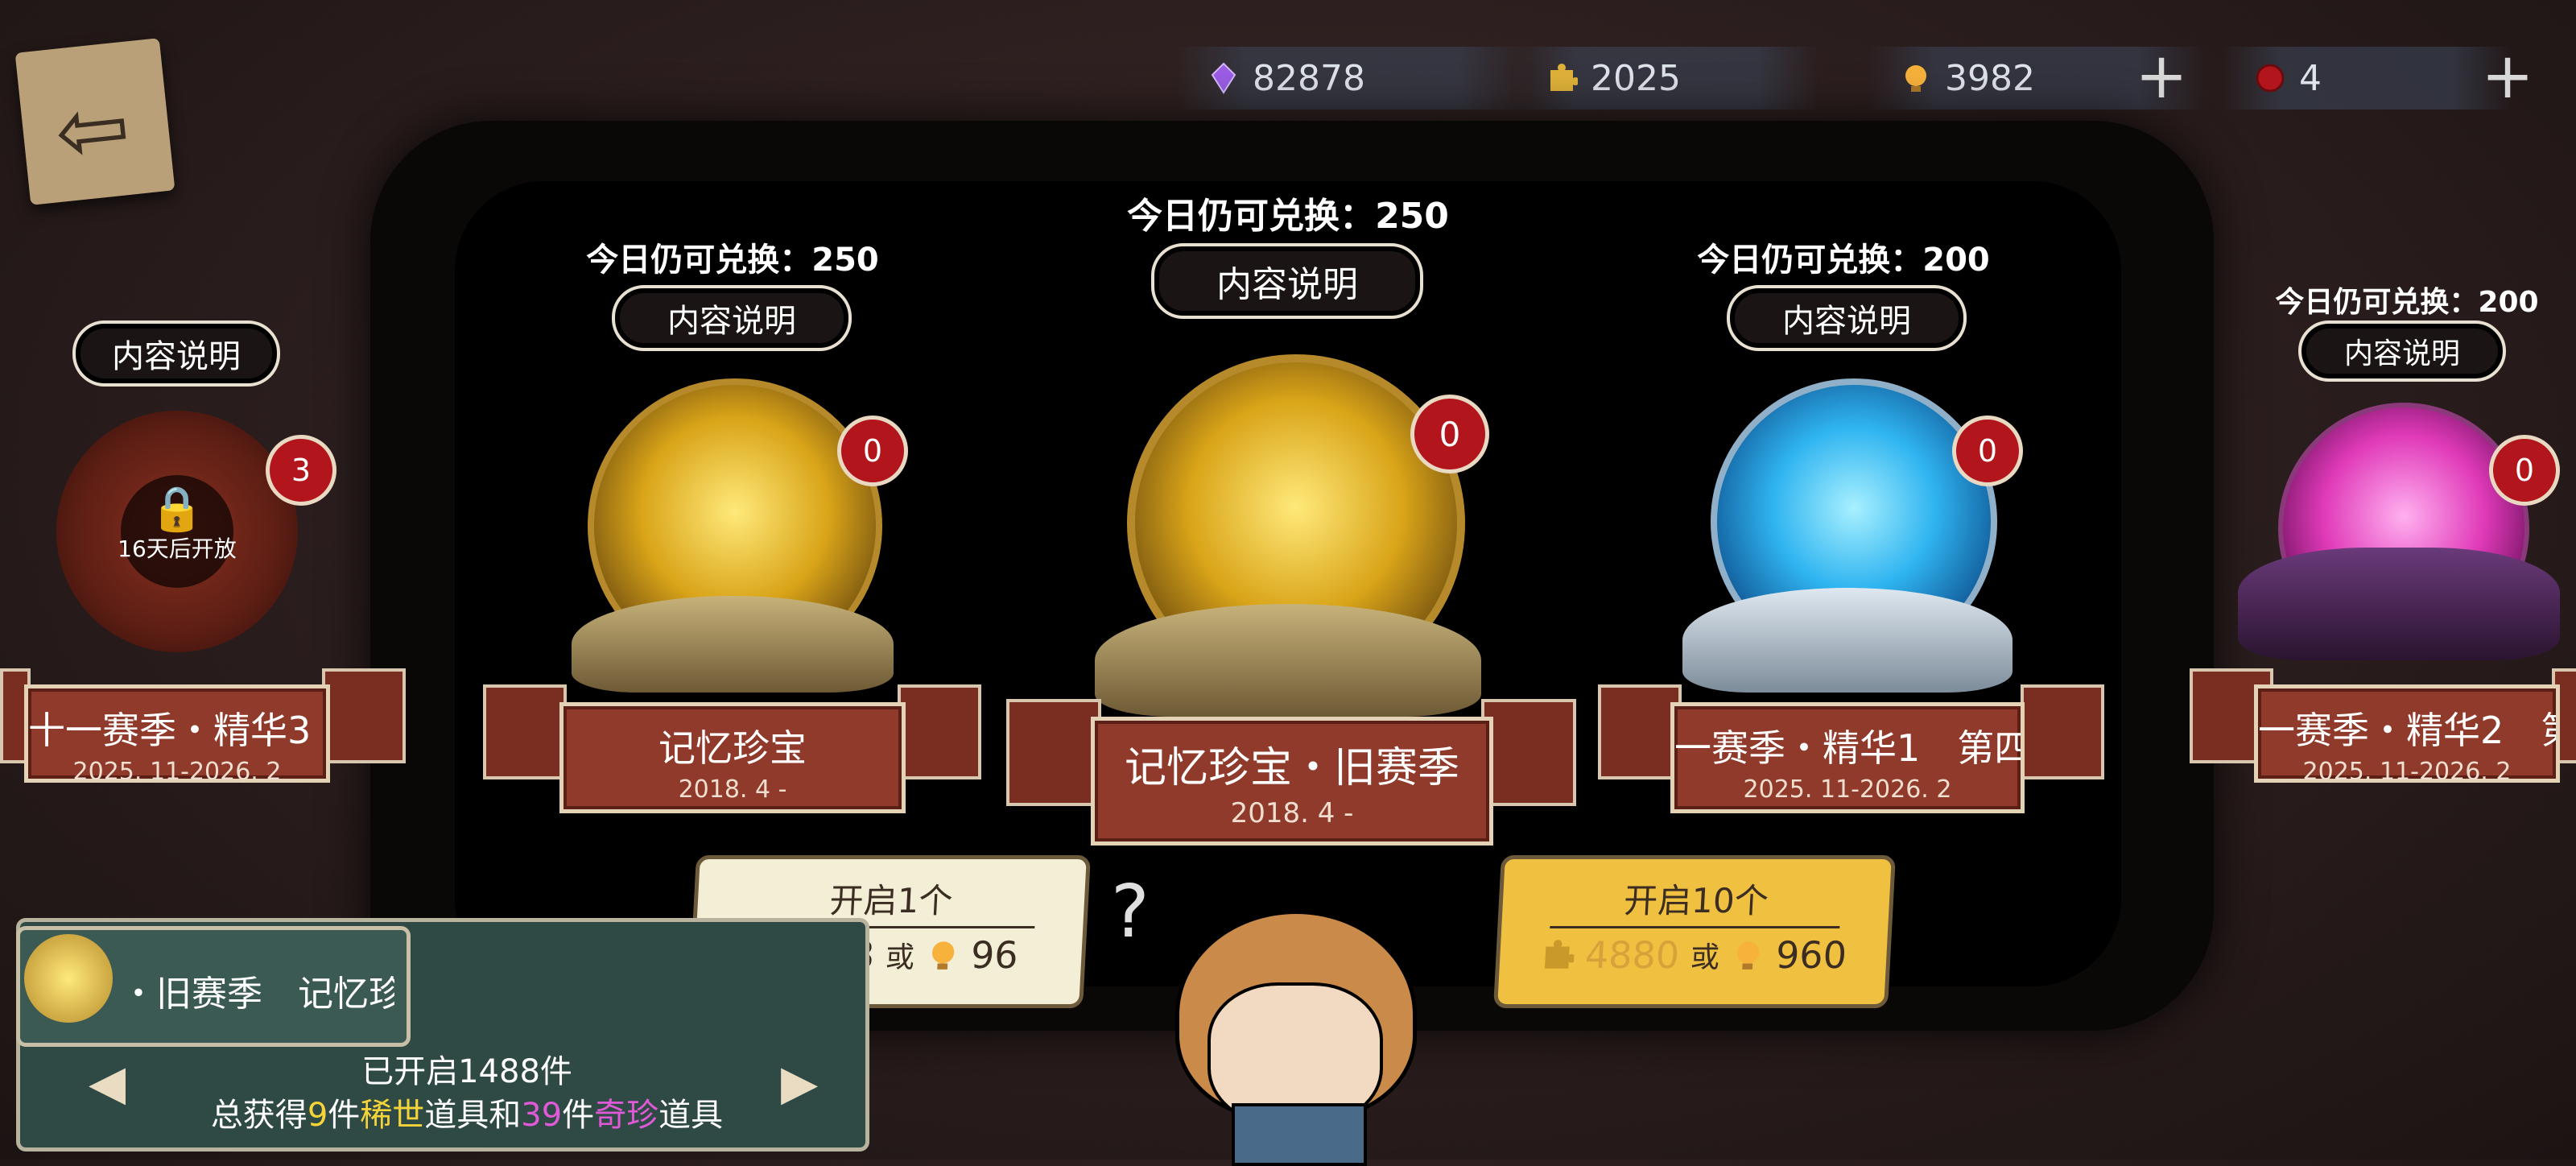  I want to click on treasure-banner-2: 记忆珍宝・旧赛季 2018. 4 -, so click(1292, 781).